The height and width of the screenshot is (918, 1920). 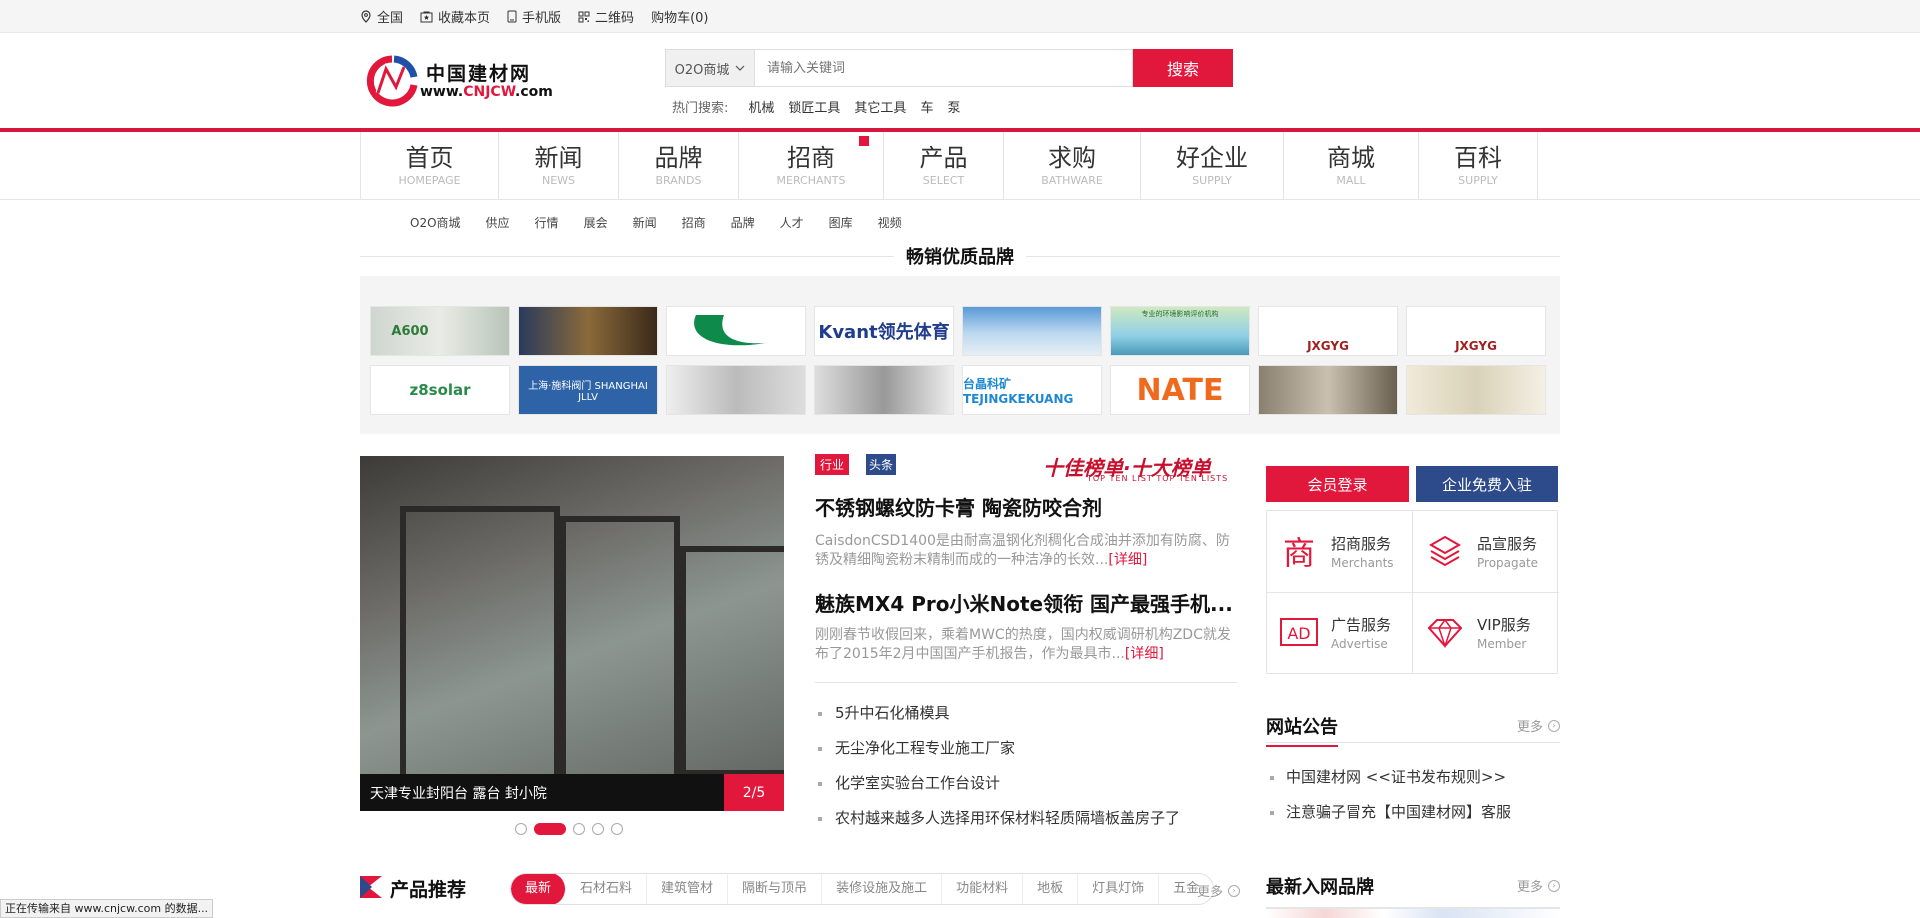 I want to click on merchant-char-icon: 商, so click(x=1298, y=553).